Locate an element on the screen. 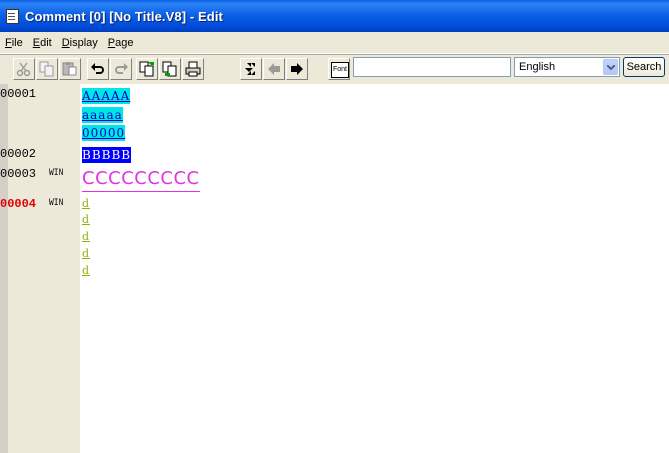 The height and width of the screenshot is (453, 669). copy-button is located at coordinates (47, 69).